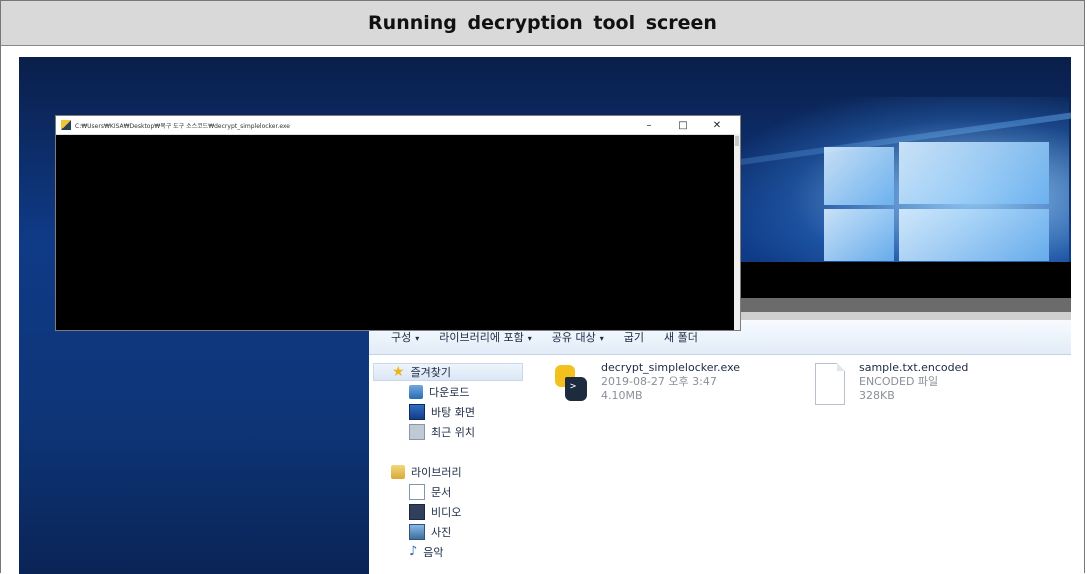 The image size is (1087, 574). What do you see at coordinates (442, 432) in the screenshot?
I see `nav-item-recent: 최근 위치` at bounding box center [442, 432].